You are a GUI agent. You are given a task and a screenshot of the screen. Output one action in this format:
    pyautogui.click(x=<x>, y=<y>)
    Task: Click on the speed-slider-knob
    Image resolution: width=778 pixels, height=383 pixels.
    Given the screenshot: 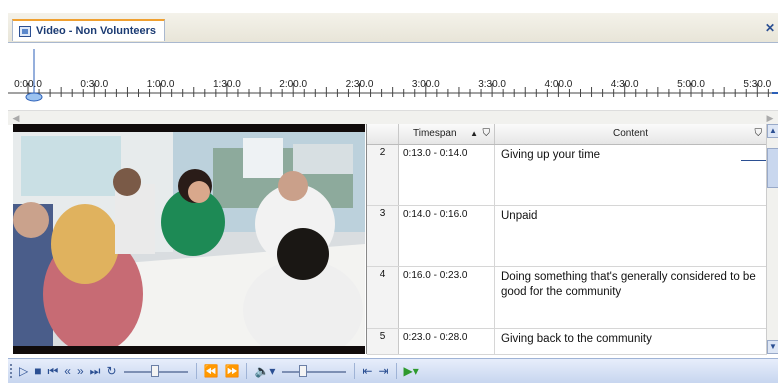 What is the action you would take?
    pyautogui.click(x=154, y=371)
    